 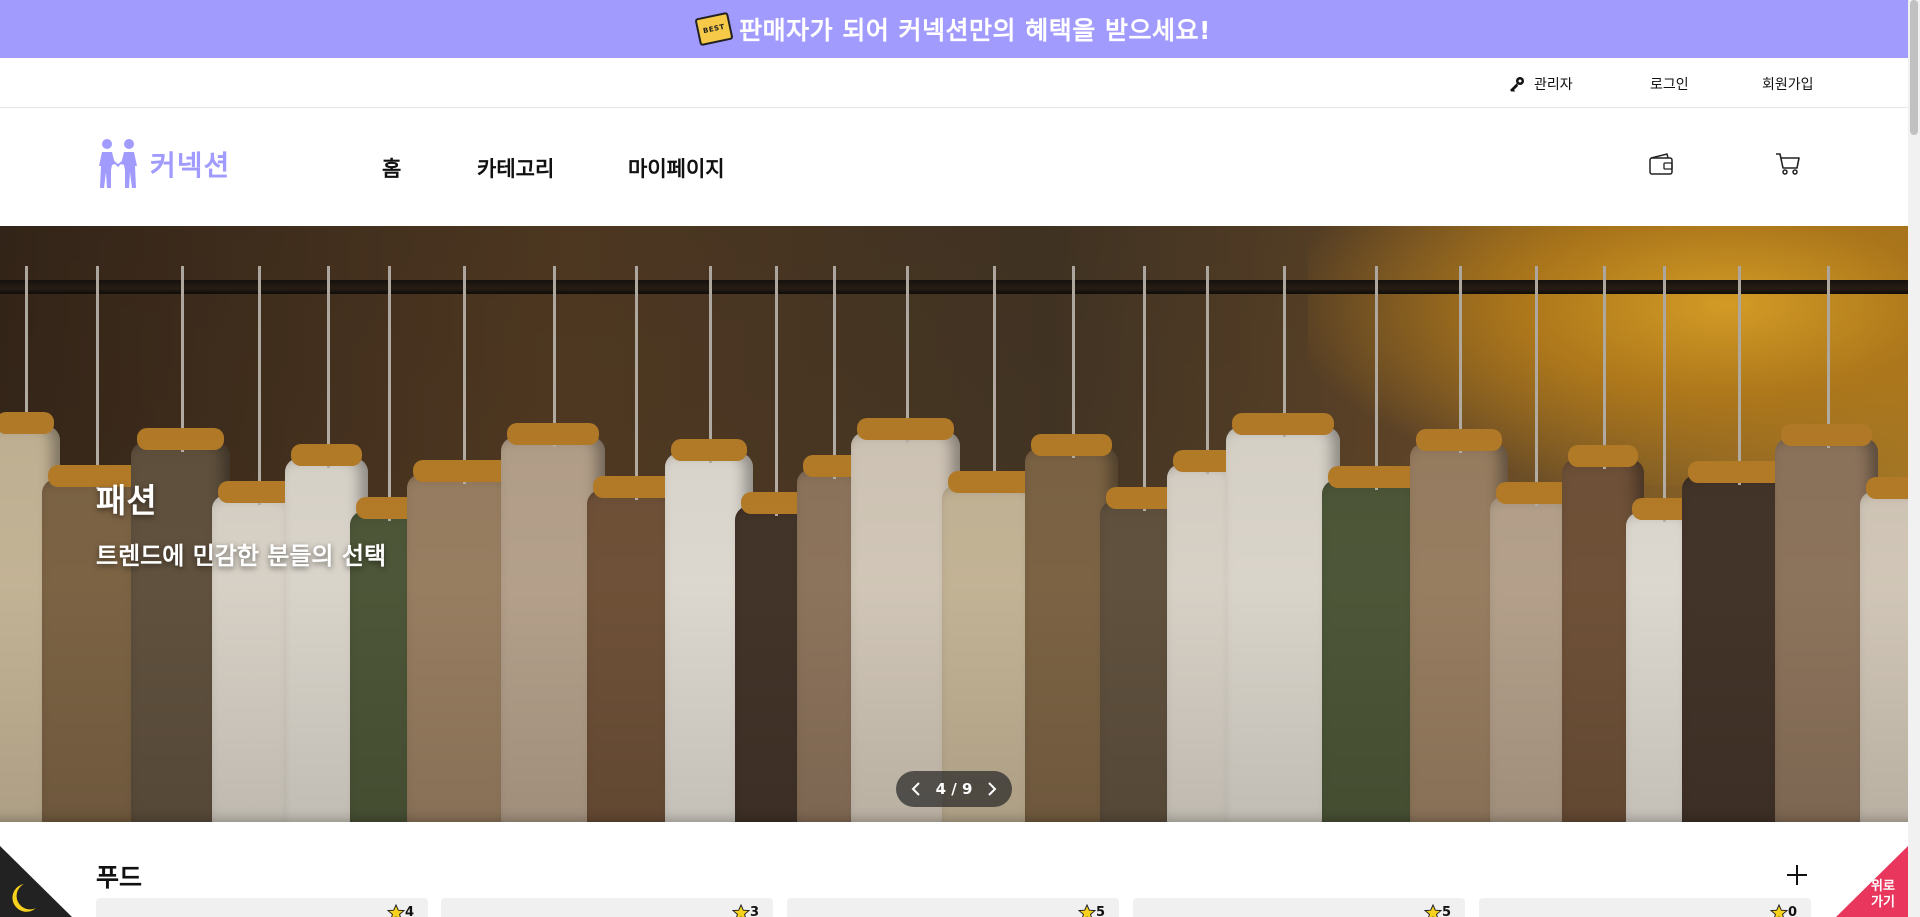 What do you see at coordinates (36, 881) in the screenshot?
I see `dark-mode-toggle` at bounding box center [36, 881].